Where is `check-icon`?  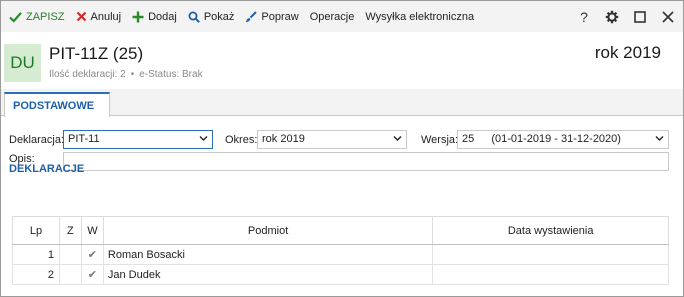
check-icon is located at coordinates (15, 17).